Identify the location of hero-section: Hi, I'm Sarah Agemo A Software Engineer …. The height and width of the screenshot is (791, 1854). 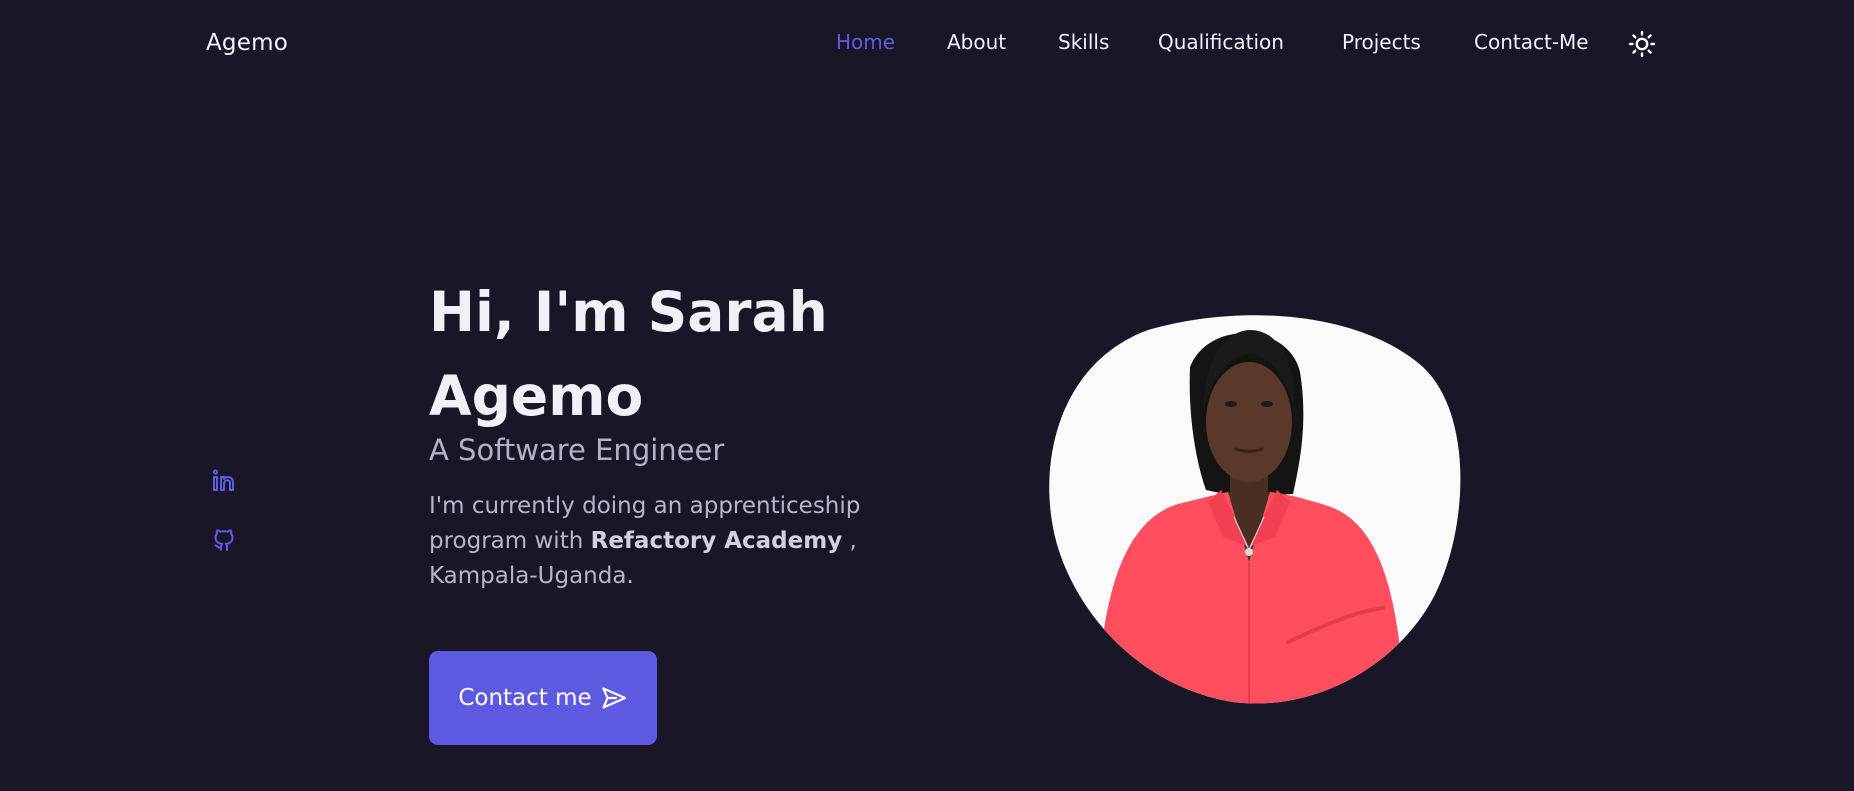
(679, 432).